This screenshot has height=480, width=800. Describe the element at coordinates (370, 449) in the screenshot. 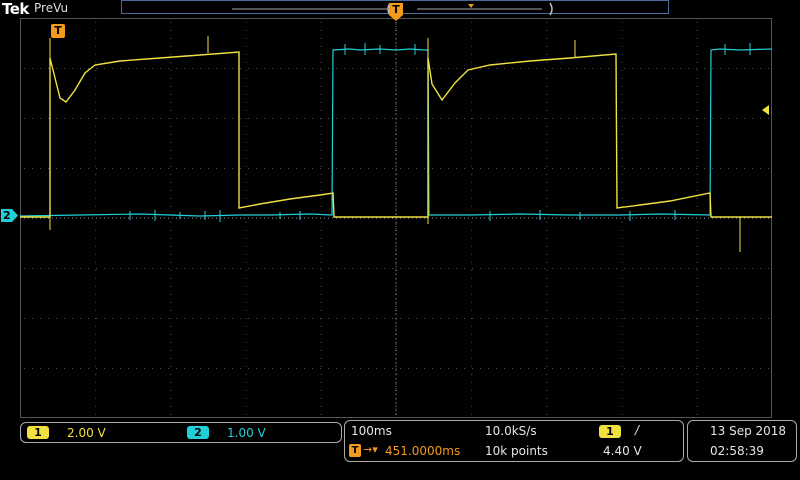

I see `trigger-delay-arrow-icon: →▾` at that location.